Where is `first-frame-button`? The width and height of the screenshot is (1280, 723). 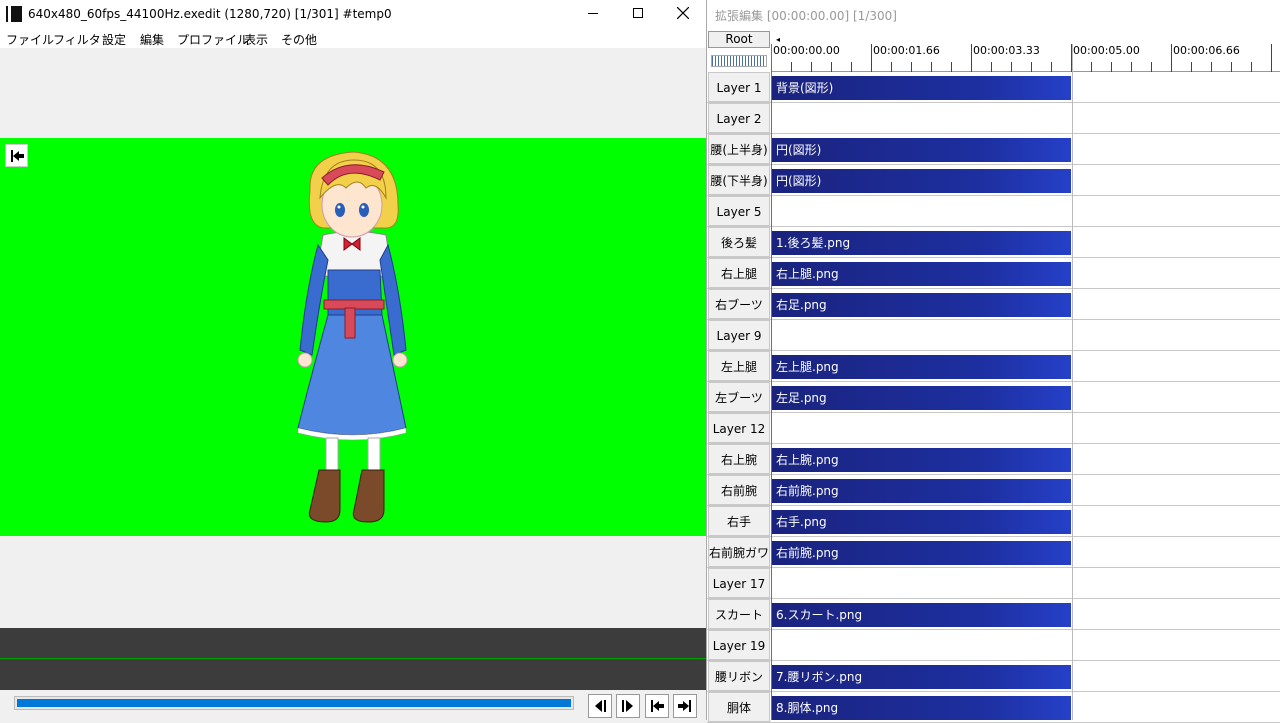 first-frame-button is located at coordinates (657, 706).